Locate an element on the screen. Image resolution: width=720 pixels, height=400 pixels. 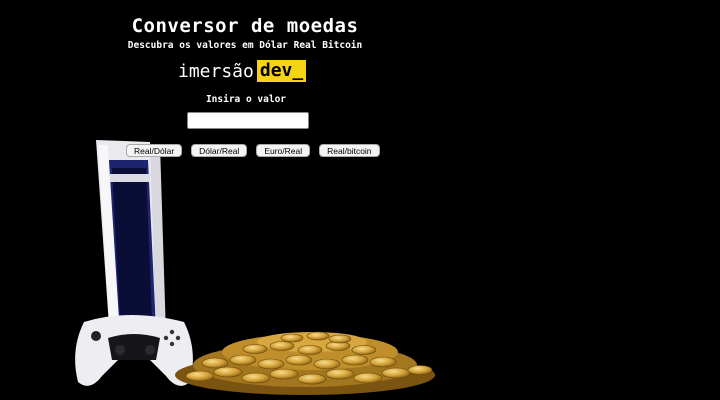
dolar-to-real-button: Dólar/Real is located at coordinates (219, 150).